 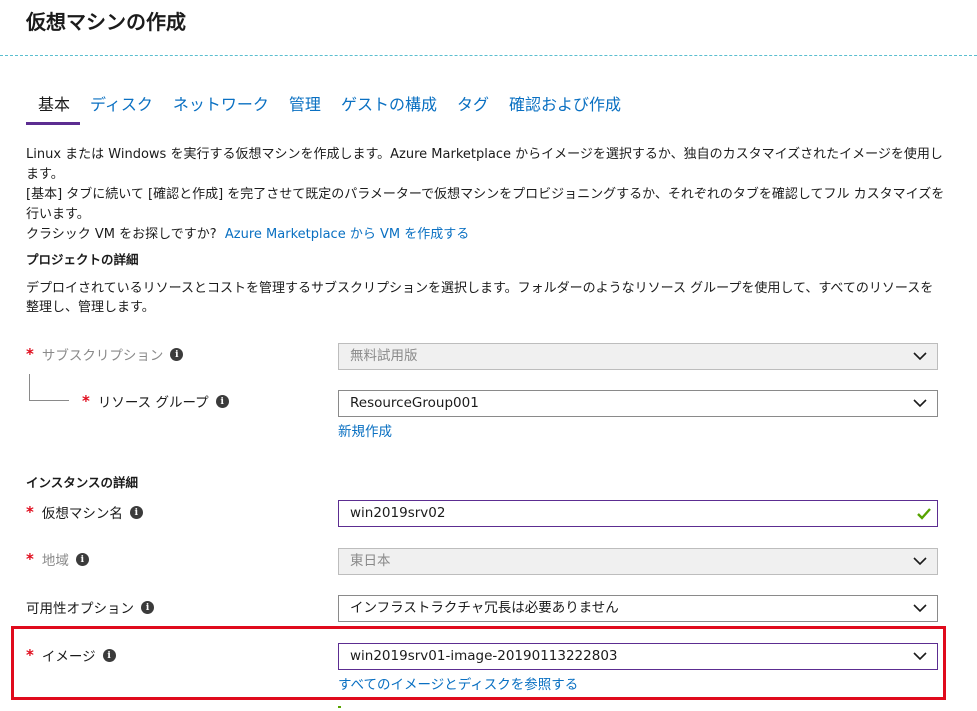 I want to click on tab-management: 管理, so click(x=305, y=109).